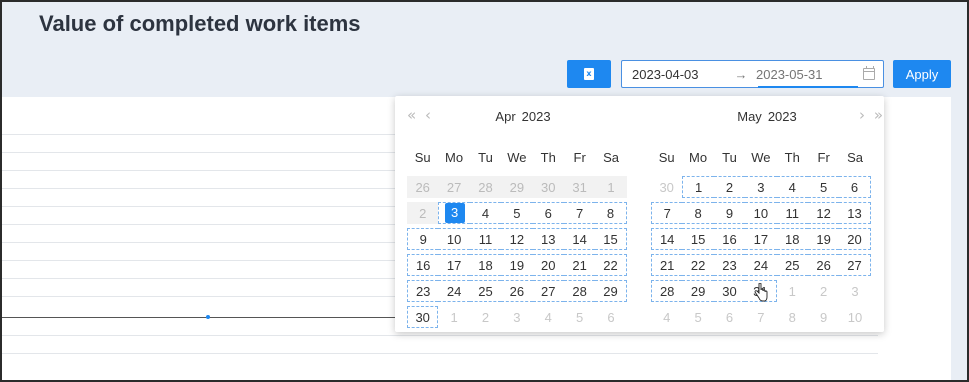  What do you see at coordinates (411, 115) in the screenshot?
I see `prev-year-icon: «` at bounding box center [411, 115].